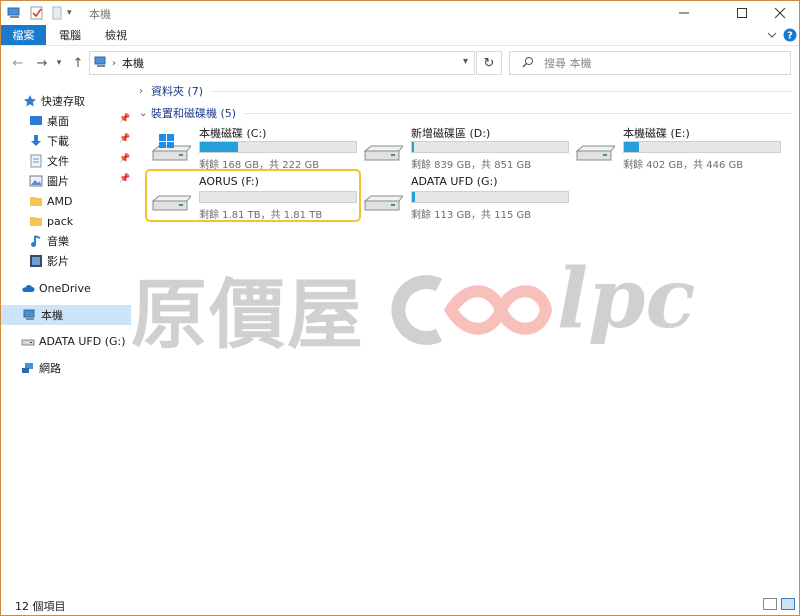 Image resolution: width=800 pixels, height=616 pixels. Describe the element at coordinates (58, 121) in the screenshot. I see `sidebar-item-label: 桌面` at that location.